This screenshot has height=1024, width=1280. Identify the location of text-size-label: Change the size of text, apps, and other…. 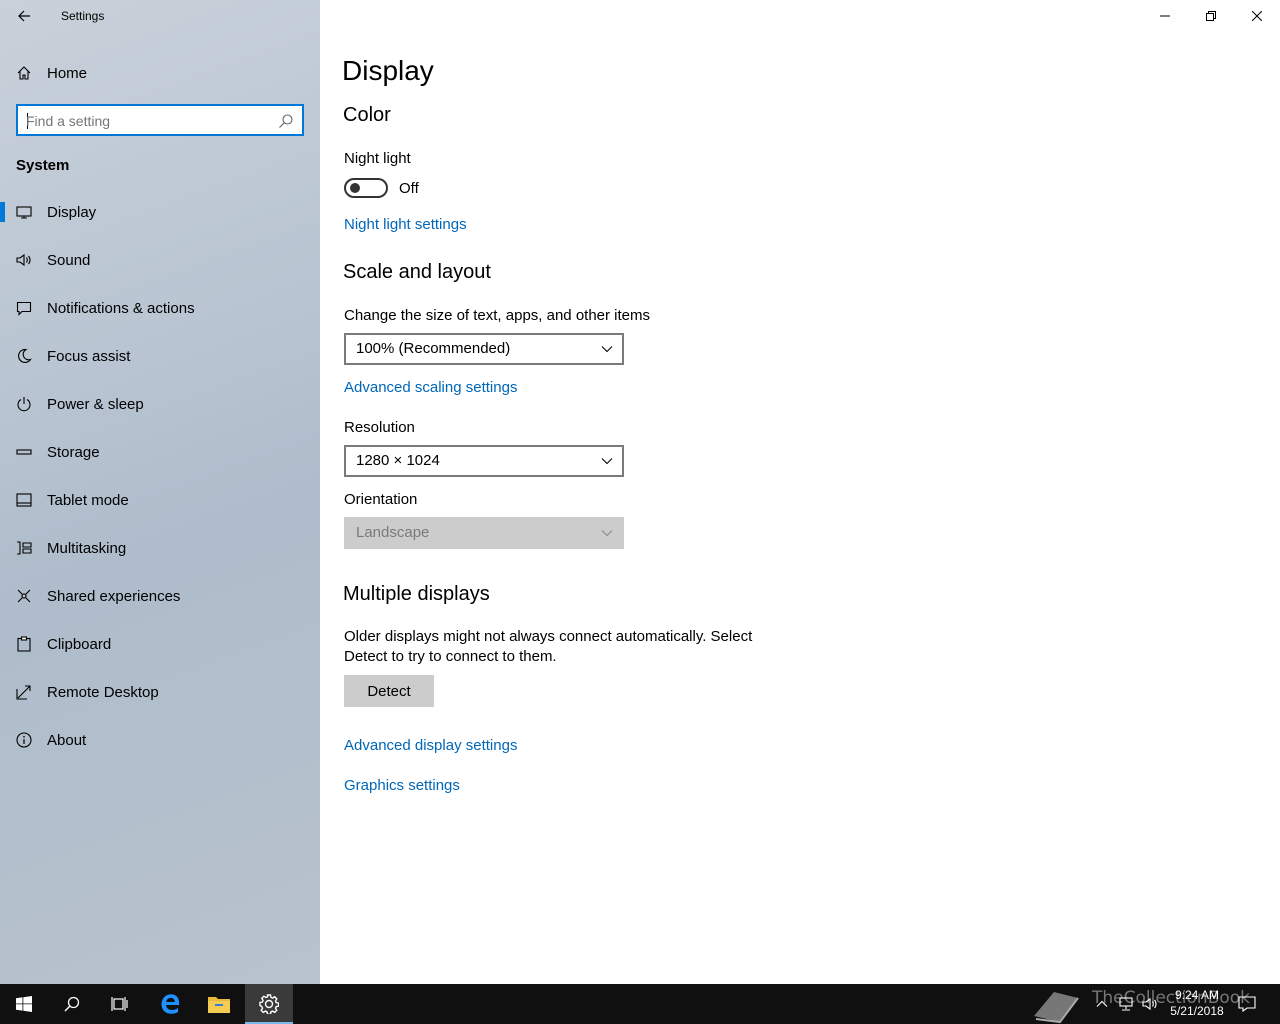
(497, 315).